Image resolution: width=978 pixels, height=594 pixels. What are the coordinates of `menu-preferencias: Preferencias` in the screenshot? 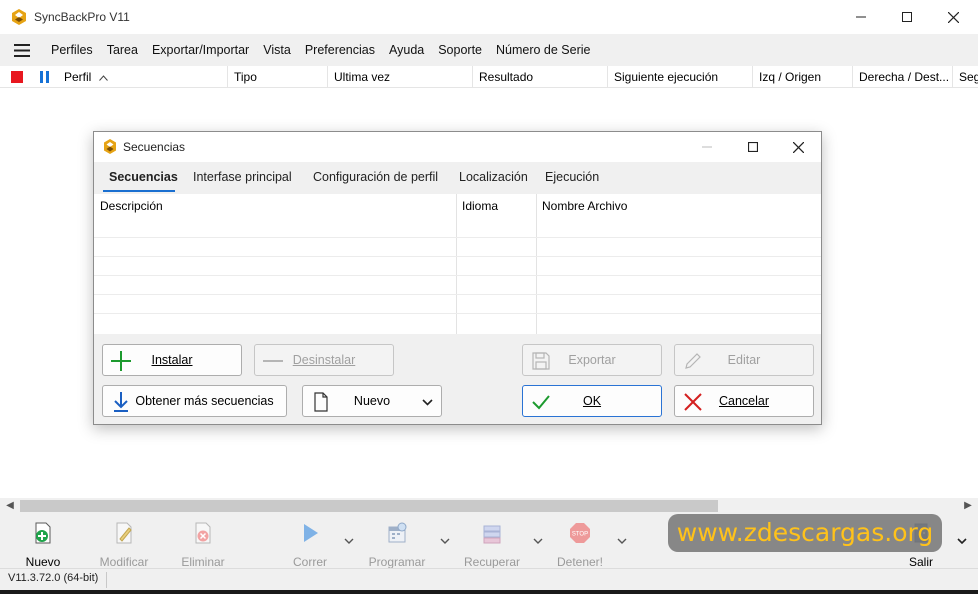 It's located at (340, 50).